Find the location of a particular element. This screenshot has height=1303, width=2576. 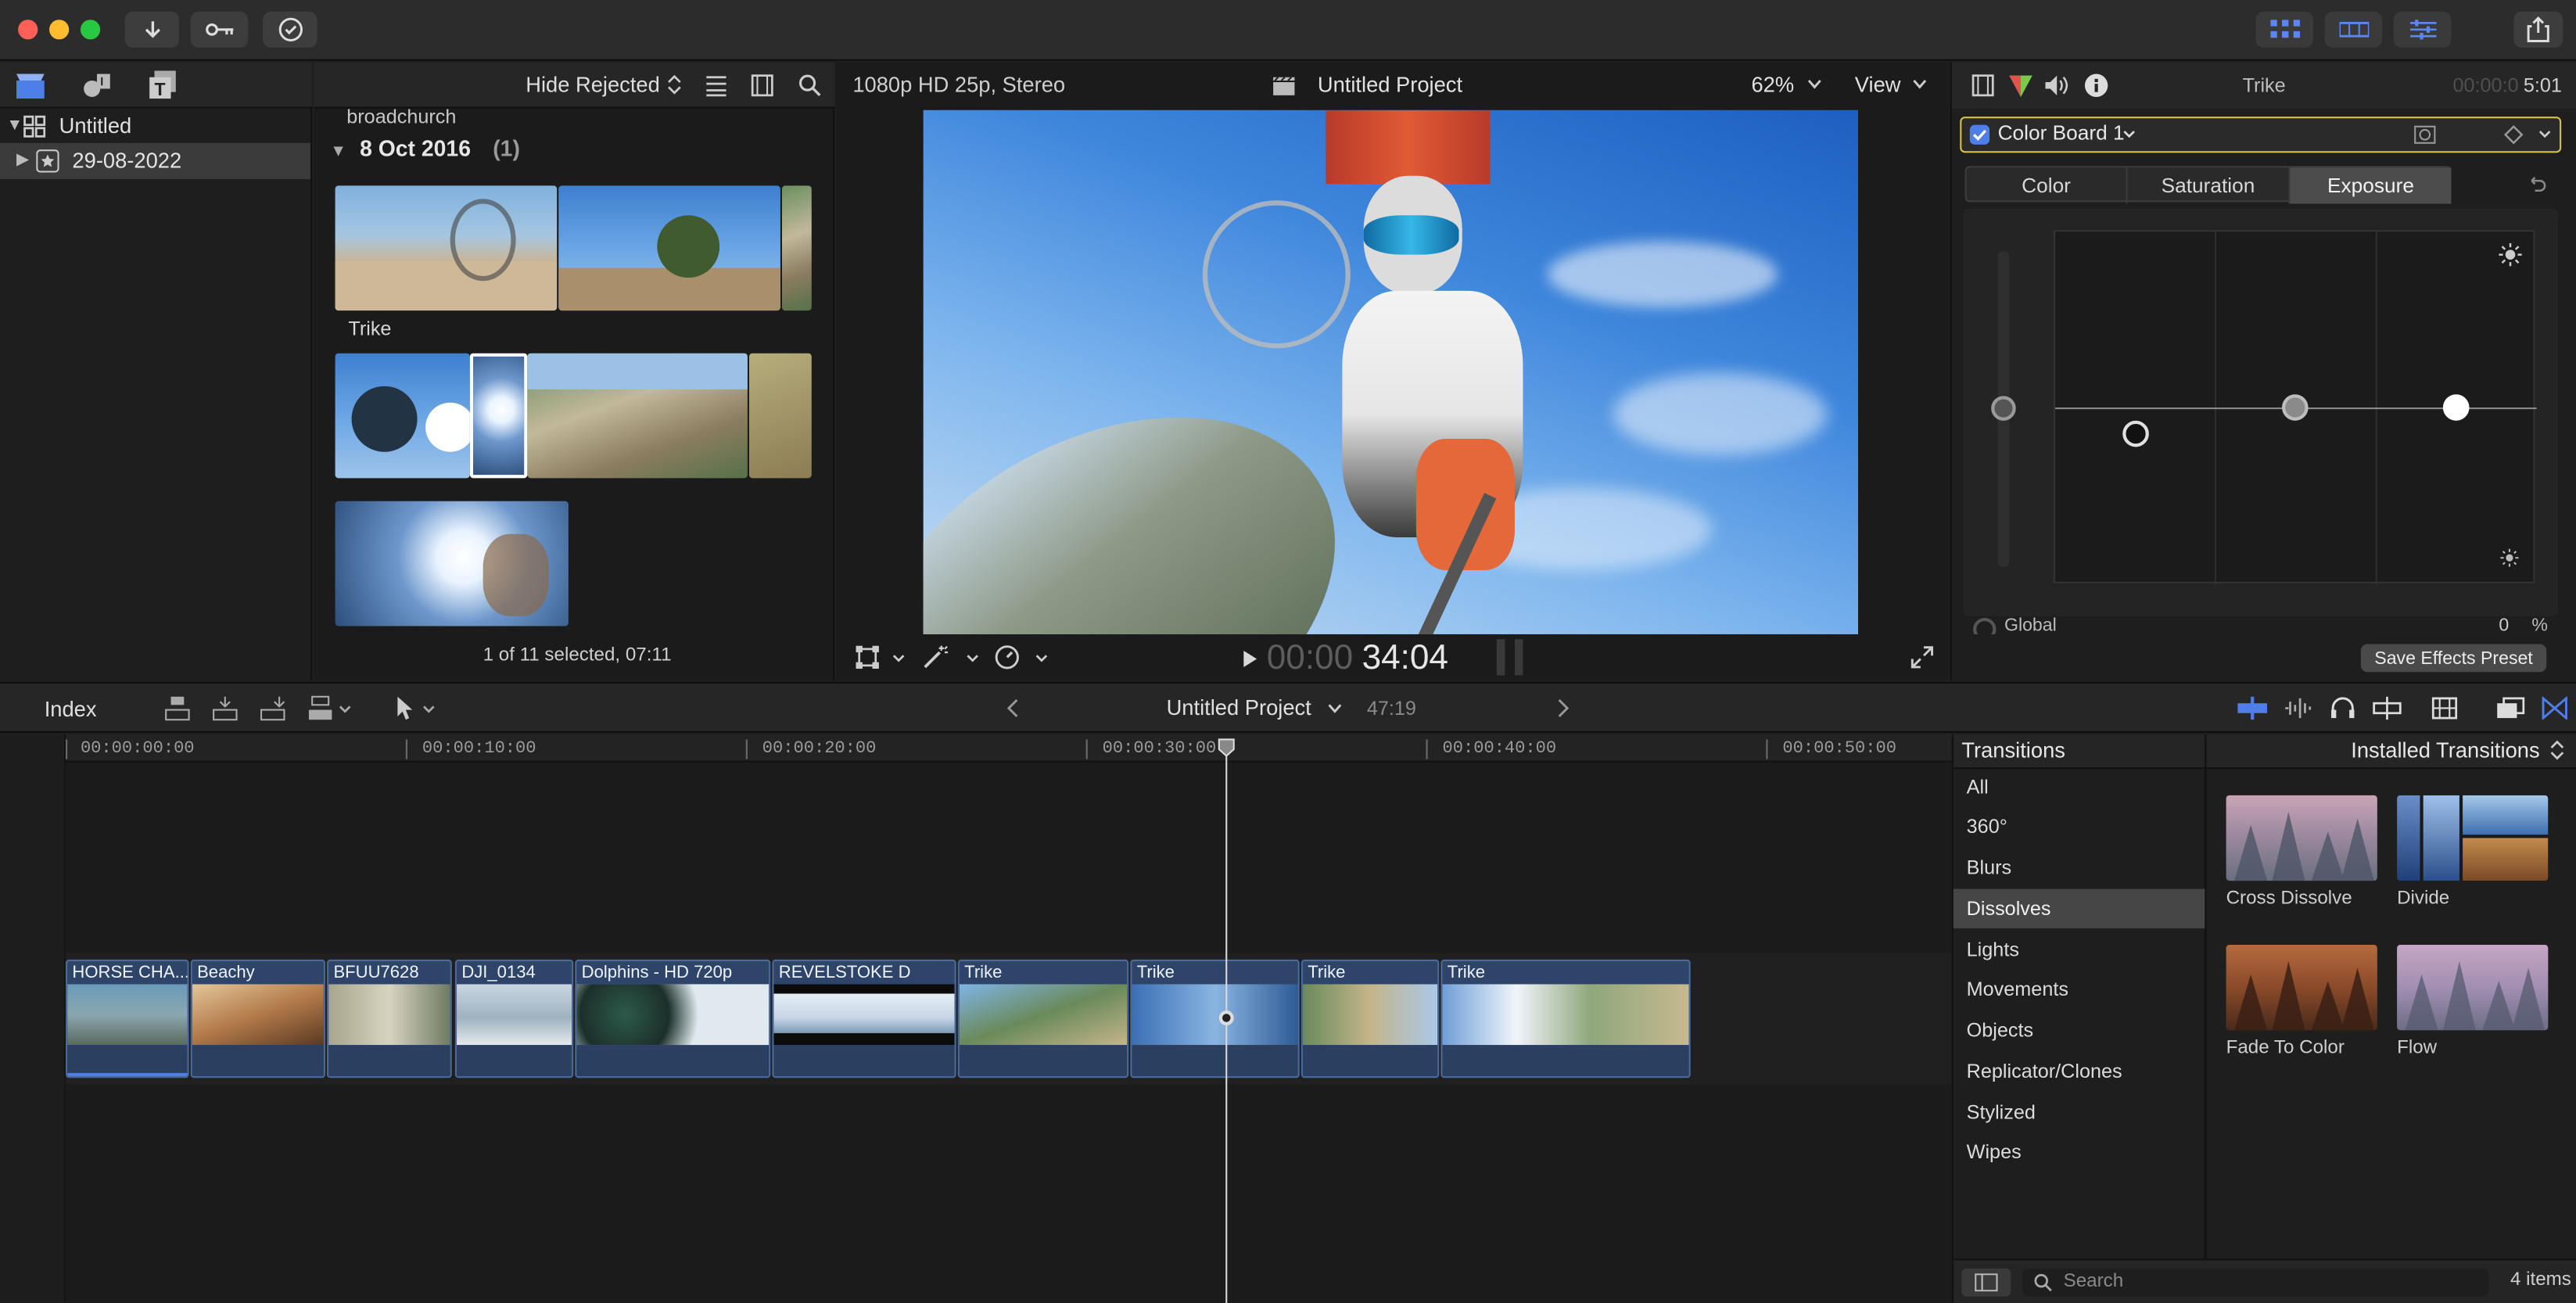

timeline-clip: DJI_0134 is located at coordinates (514, 1019).